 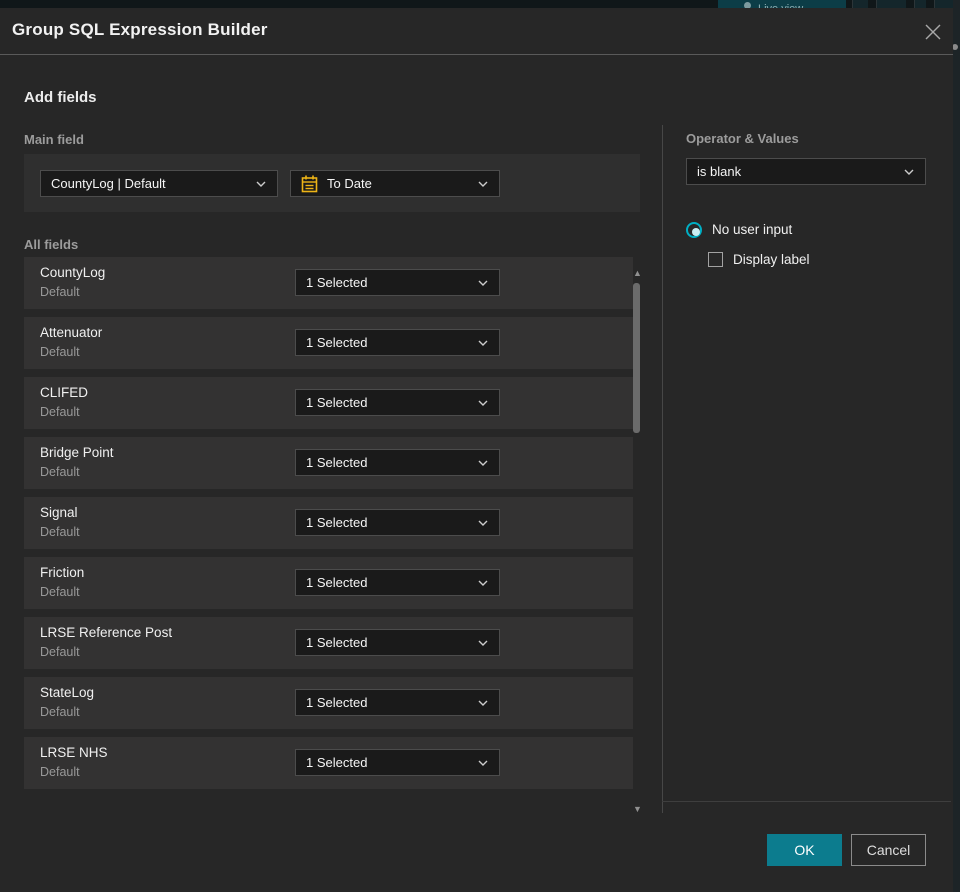 What do you see at coordinates (51, 244) in the screenshot?
I see `all-fields-label: All fields` at bounding box center [51, 244].